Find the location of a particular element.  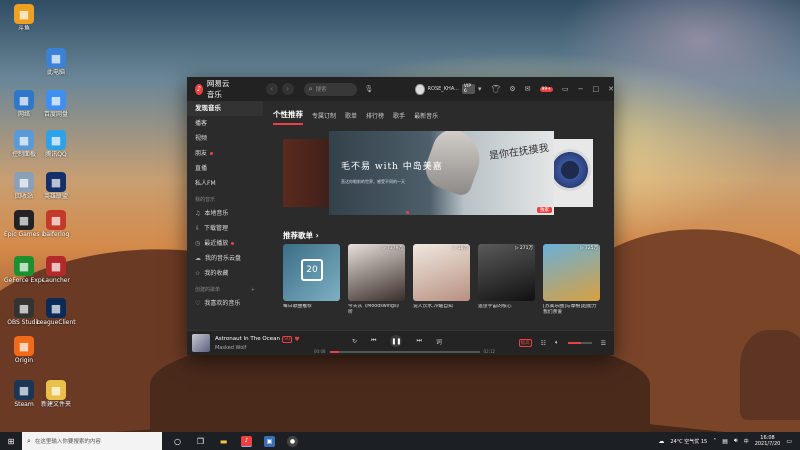

playlist-title: 每日歌曲推荐 is located at coordinates (311, 310).